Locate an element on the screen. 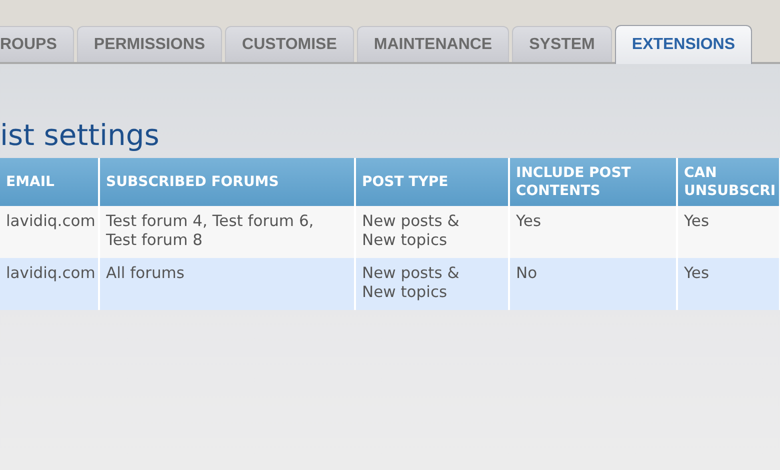  page-title: ist settings is located at coordinates (80, 135).